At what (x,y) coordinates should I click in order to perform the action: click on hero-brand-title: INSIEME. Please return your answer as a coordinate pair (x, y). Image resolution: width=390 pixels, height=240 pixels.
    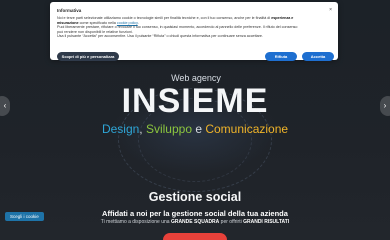
    Looking at the image, I should click on (195, 101).